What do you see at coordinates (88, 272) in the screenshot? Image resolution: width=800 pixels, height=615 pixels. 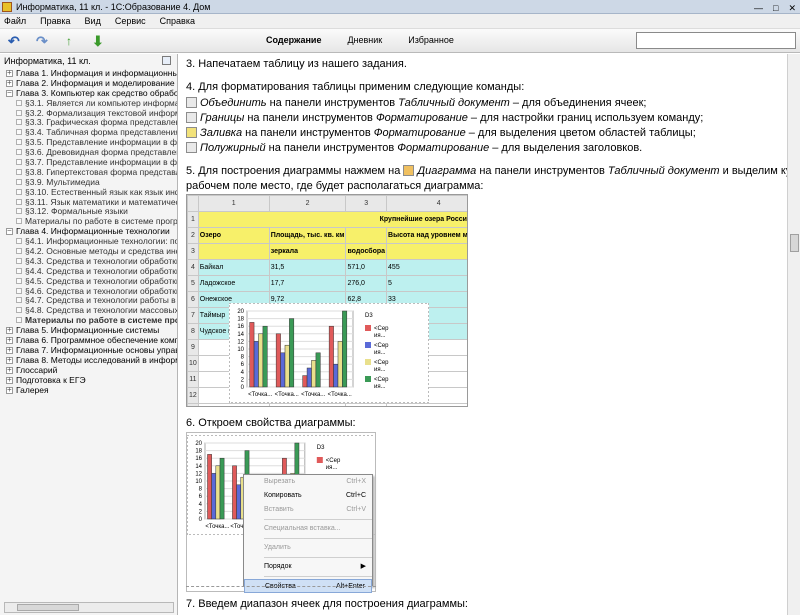 I see `sidebar-item: §4.4. Средства и технологии обработки ч` at bounding box center [88, 272].